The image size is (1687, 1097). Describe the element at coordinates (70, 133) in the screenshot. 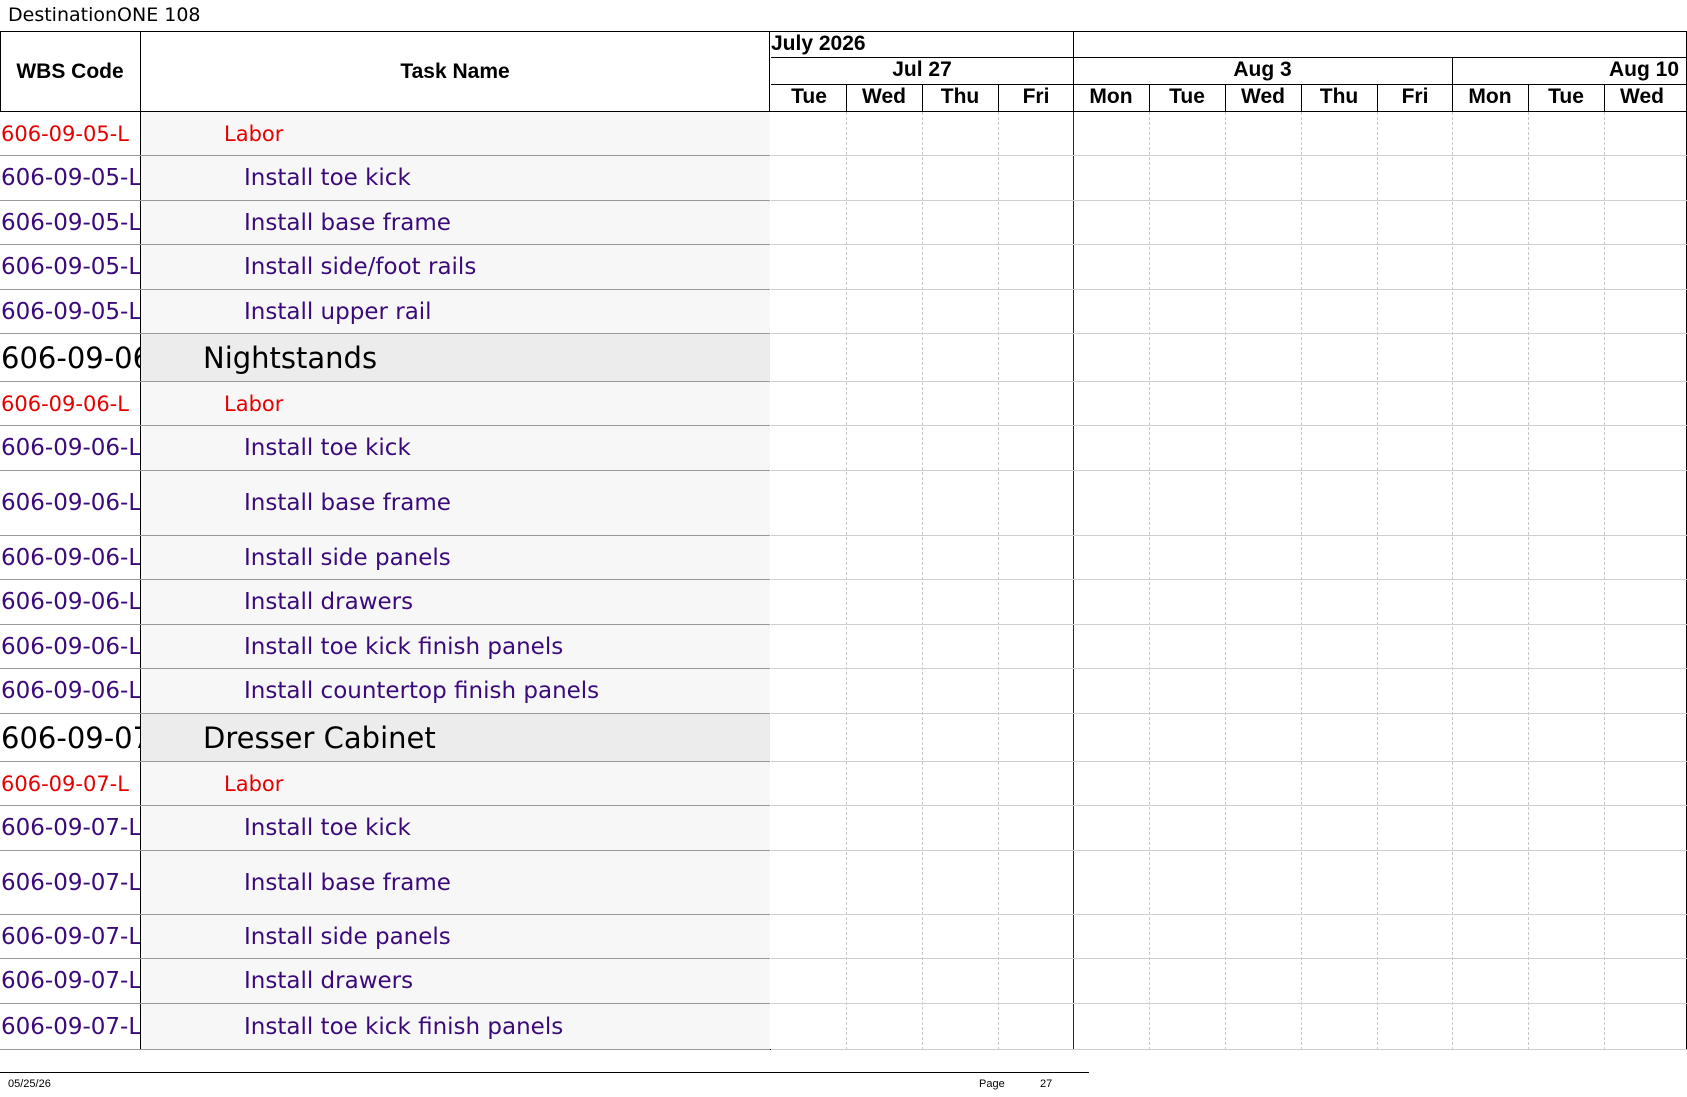

I see `wbs-code-cell: 606-09-05-L` at that location.